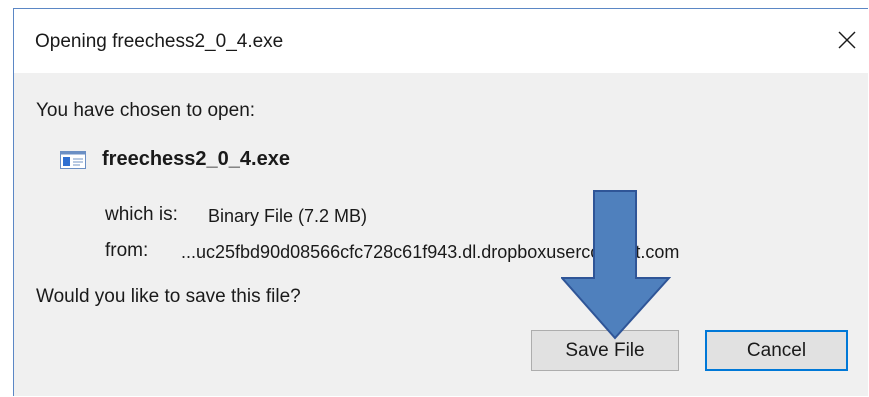 The image size is (869, 397). I want to click on close-icon, so click(847, 40).